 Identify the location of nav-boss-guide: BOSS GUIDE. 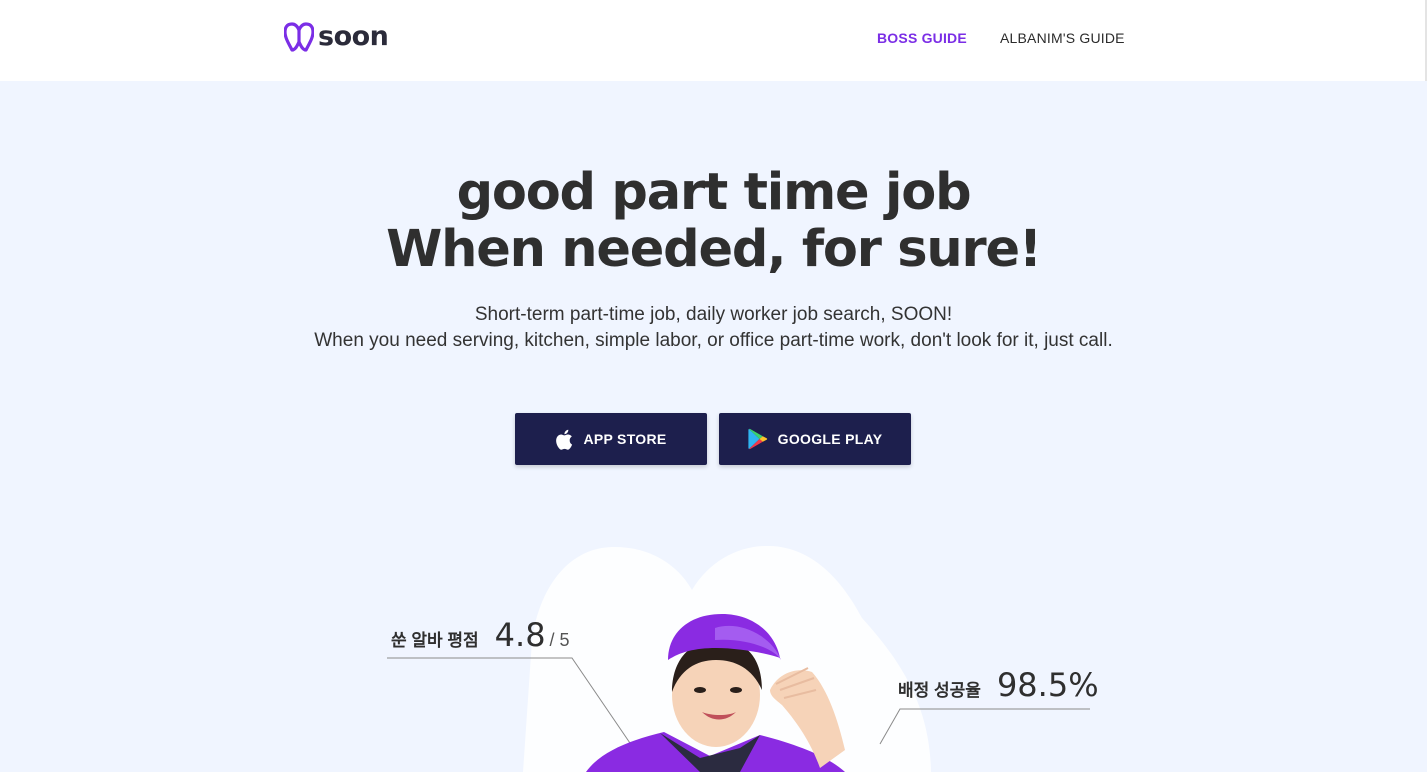
(922, 38).